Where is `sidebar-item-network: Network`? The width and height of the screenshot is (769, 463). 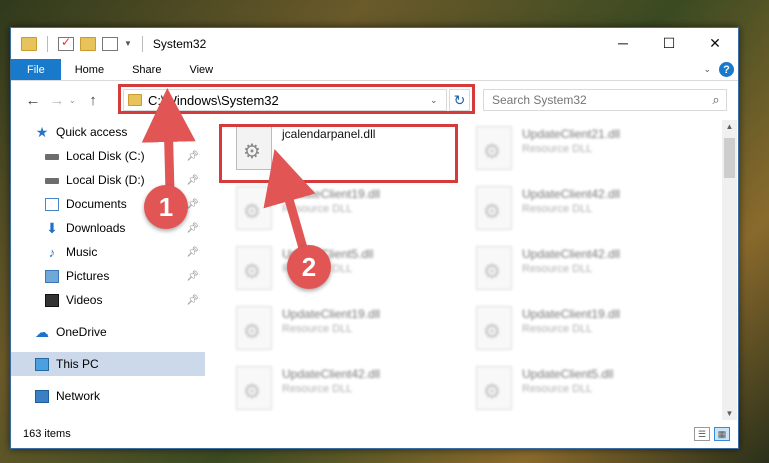 sidebar-item-network: Network is located at coordinates (108, 396).